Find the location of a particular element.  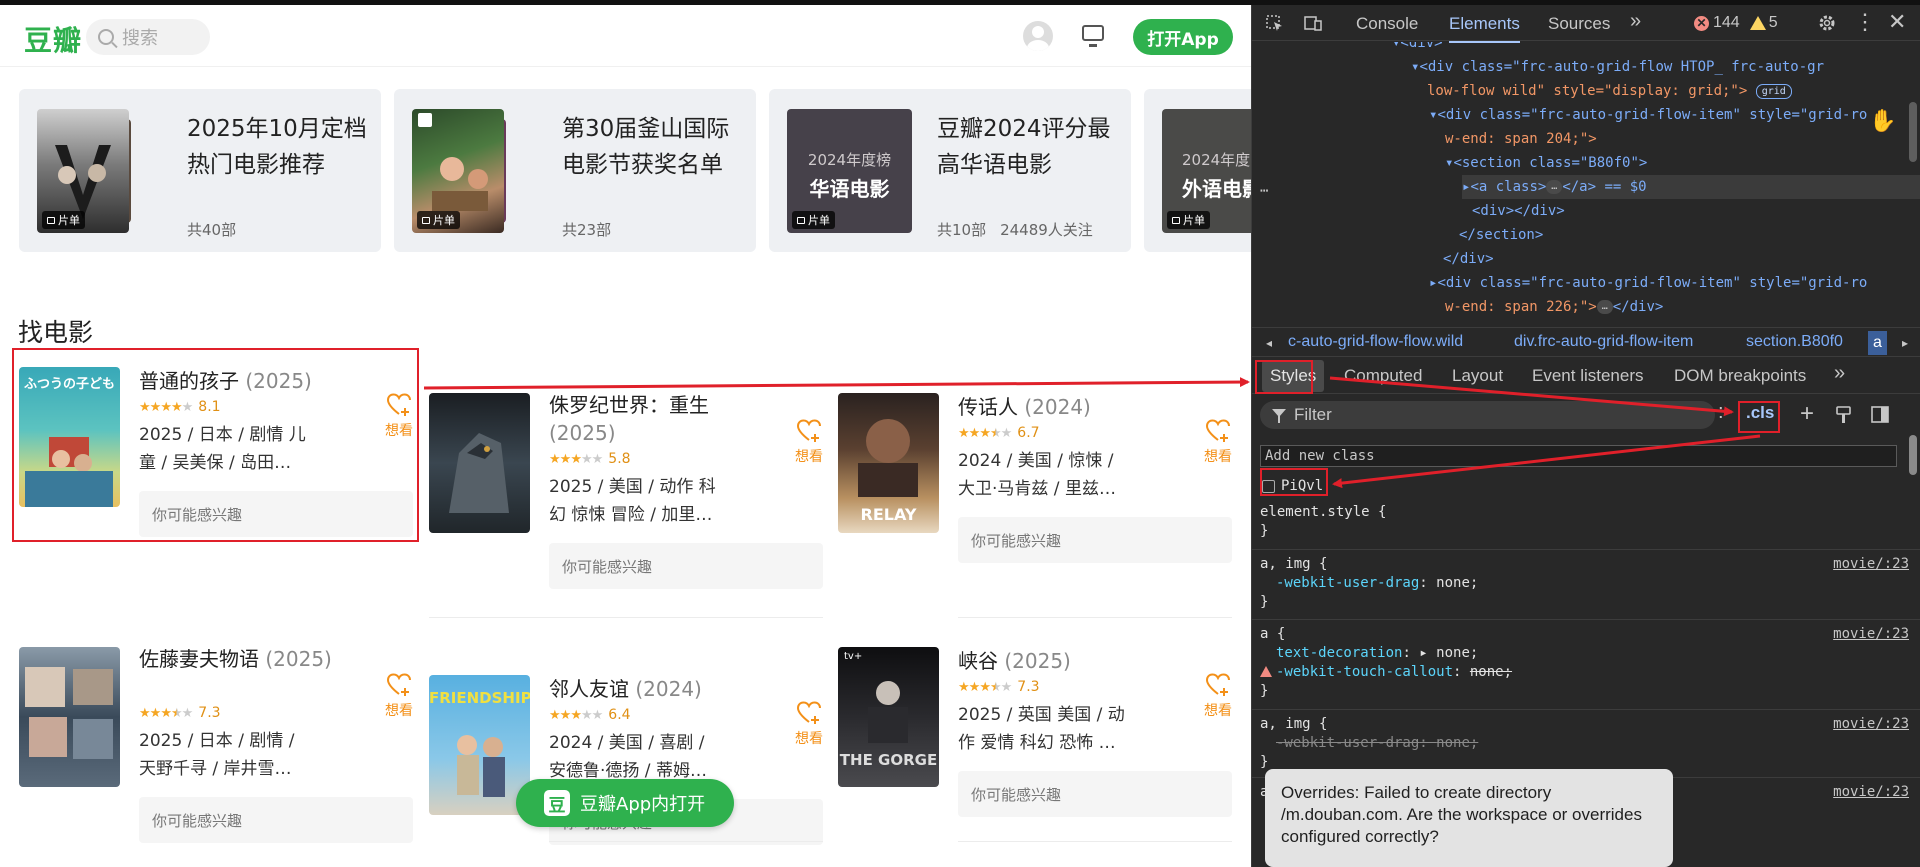

hover-state-icon: : is located at coordinates (1721, 412).